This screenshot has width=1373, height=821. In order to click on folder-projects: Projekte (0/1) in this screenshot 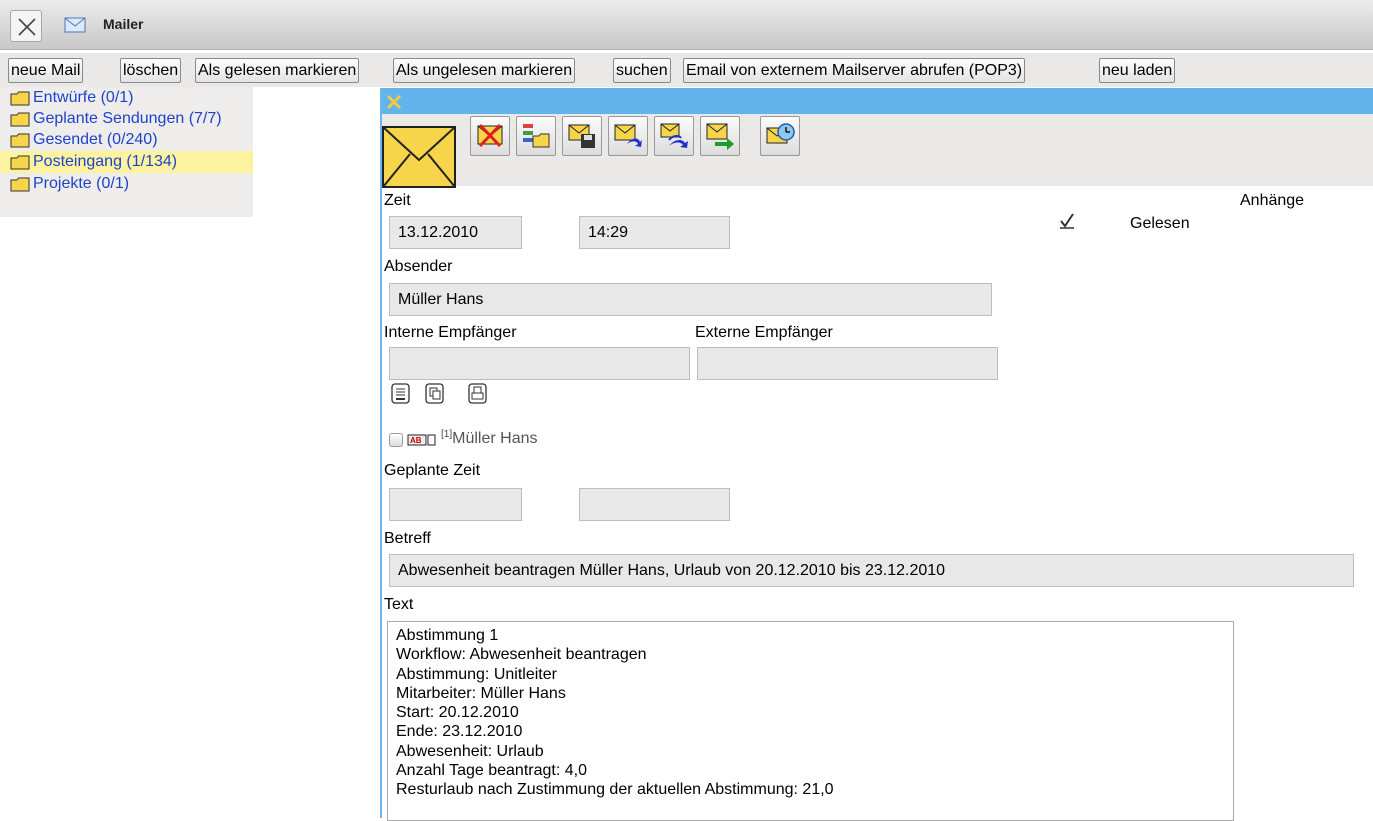, I will do `click(126, 184)`.